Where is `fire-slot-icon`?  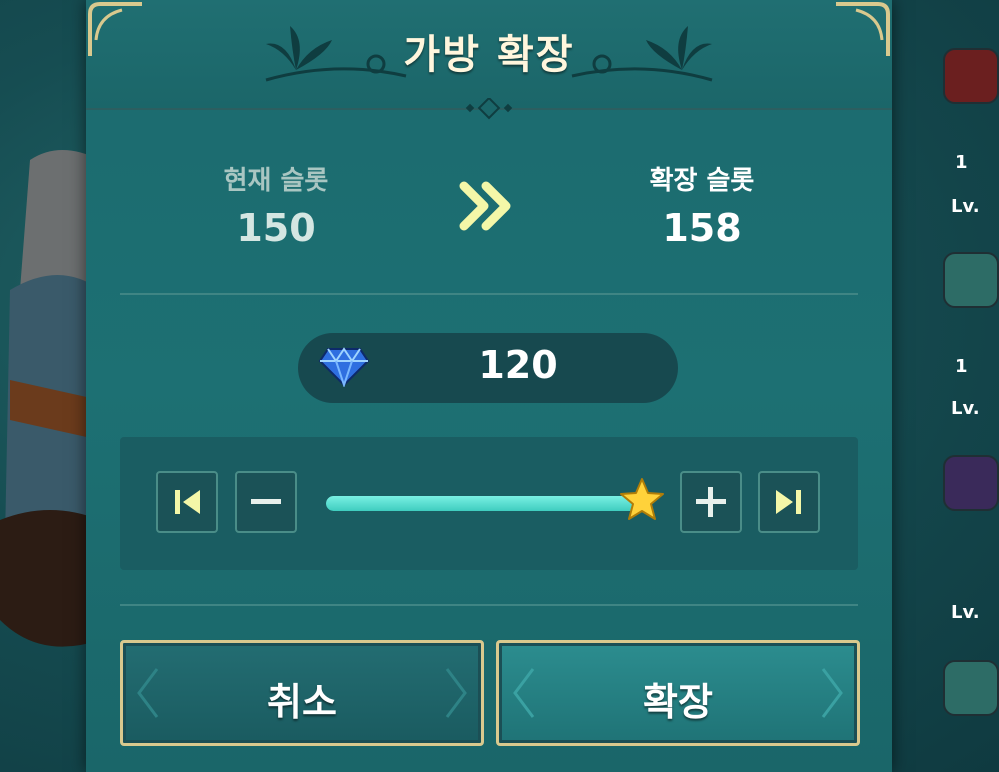
fire-slot-icon is located at coordinates (971, 76).